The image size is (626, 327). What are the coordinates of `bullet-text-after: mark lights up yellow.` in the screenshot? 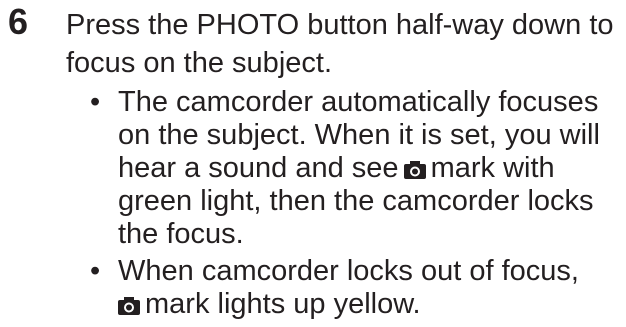 It's located at (283, 304).